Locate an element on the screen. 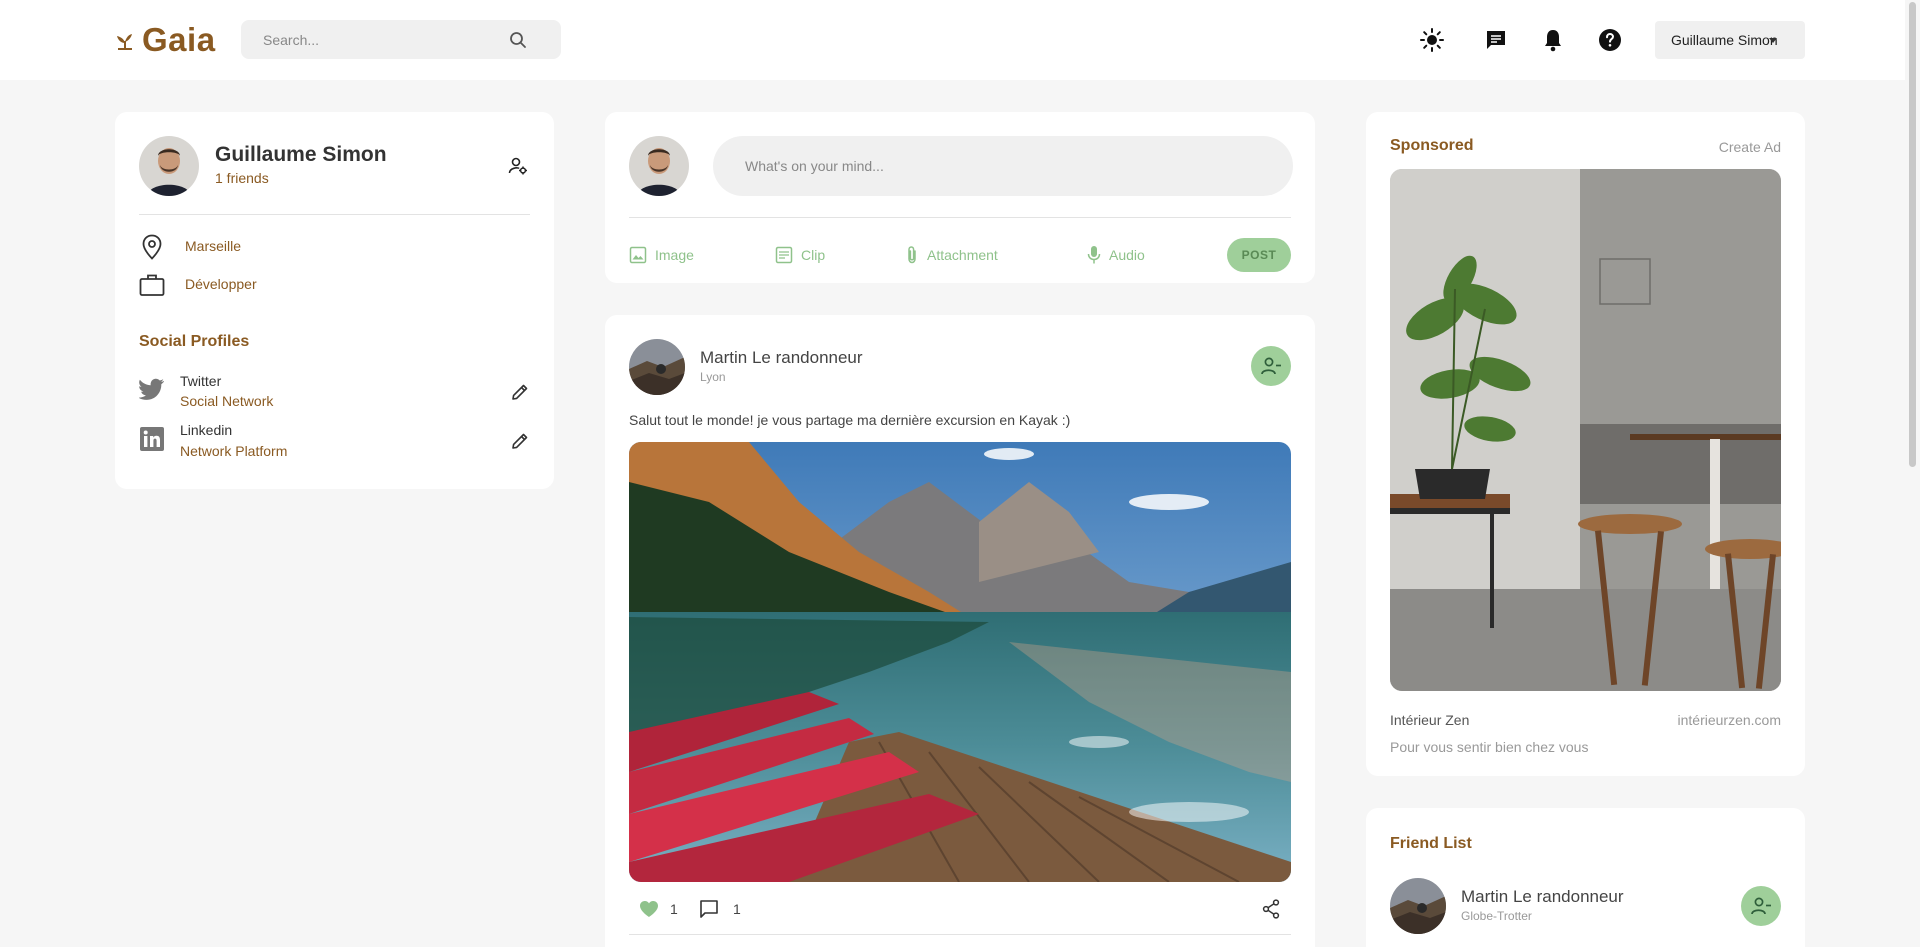 The image size is (1920, 947). social-twitter-sub: Social Network is located at coordinates (227, 401).